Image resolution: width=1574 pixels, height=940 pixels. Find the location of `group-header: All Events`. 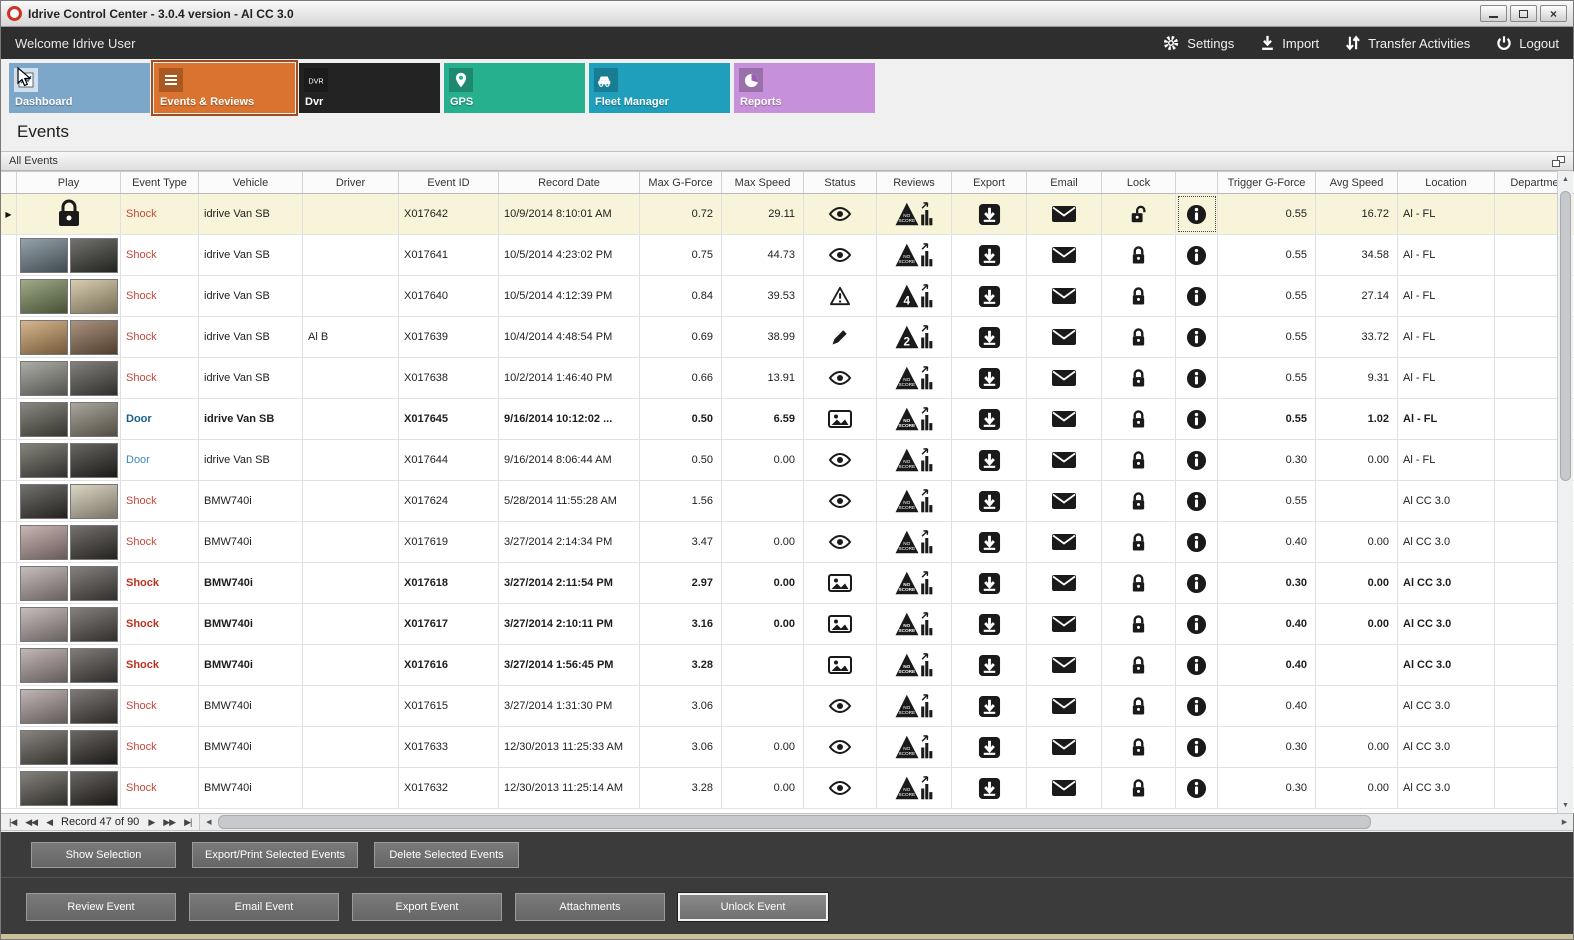

group-header: All Events is located at coordinates (787, 161).